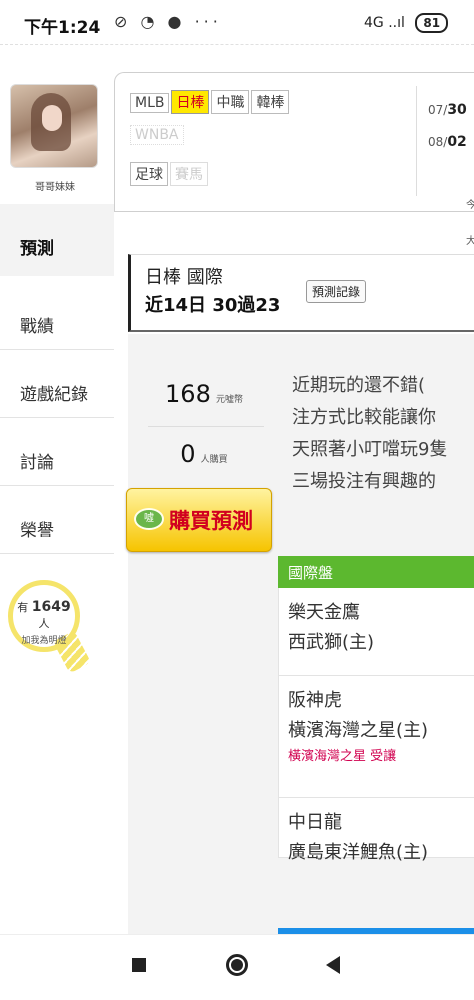 The image size is (474, 1000). What do you see at coordinates (359, 385) in the screenshot?
I see `description-line: 近期玩的還不錯(` at bounding box center [359, 385].